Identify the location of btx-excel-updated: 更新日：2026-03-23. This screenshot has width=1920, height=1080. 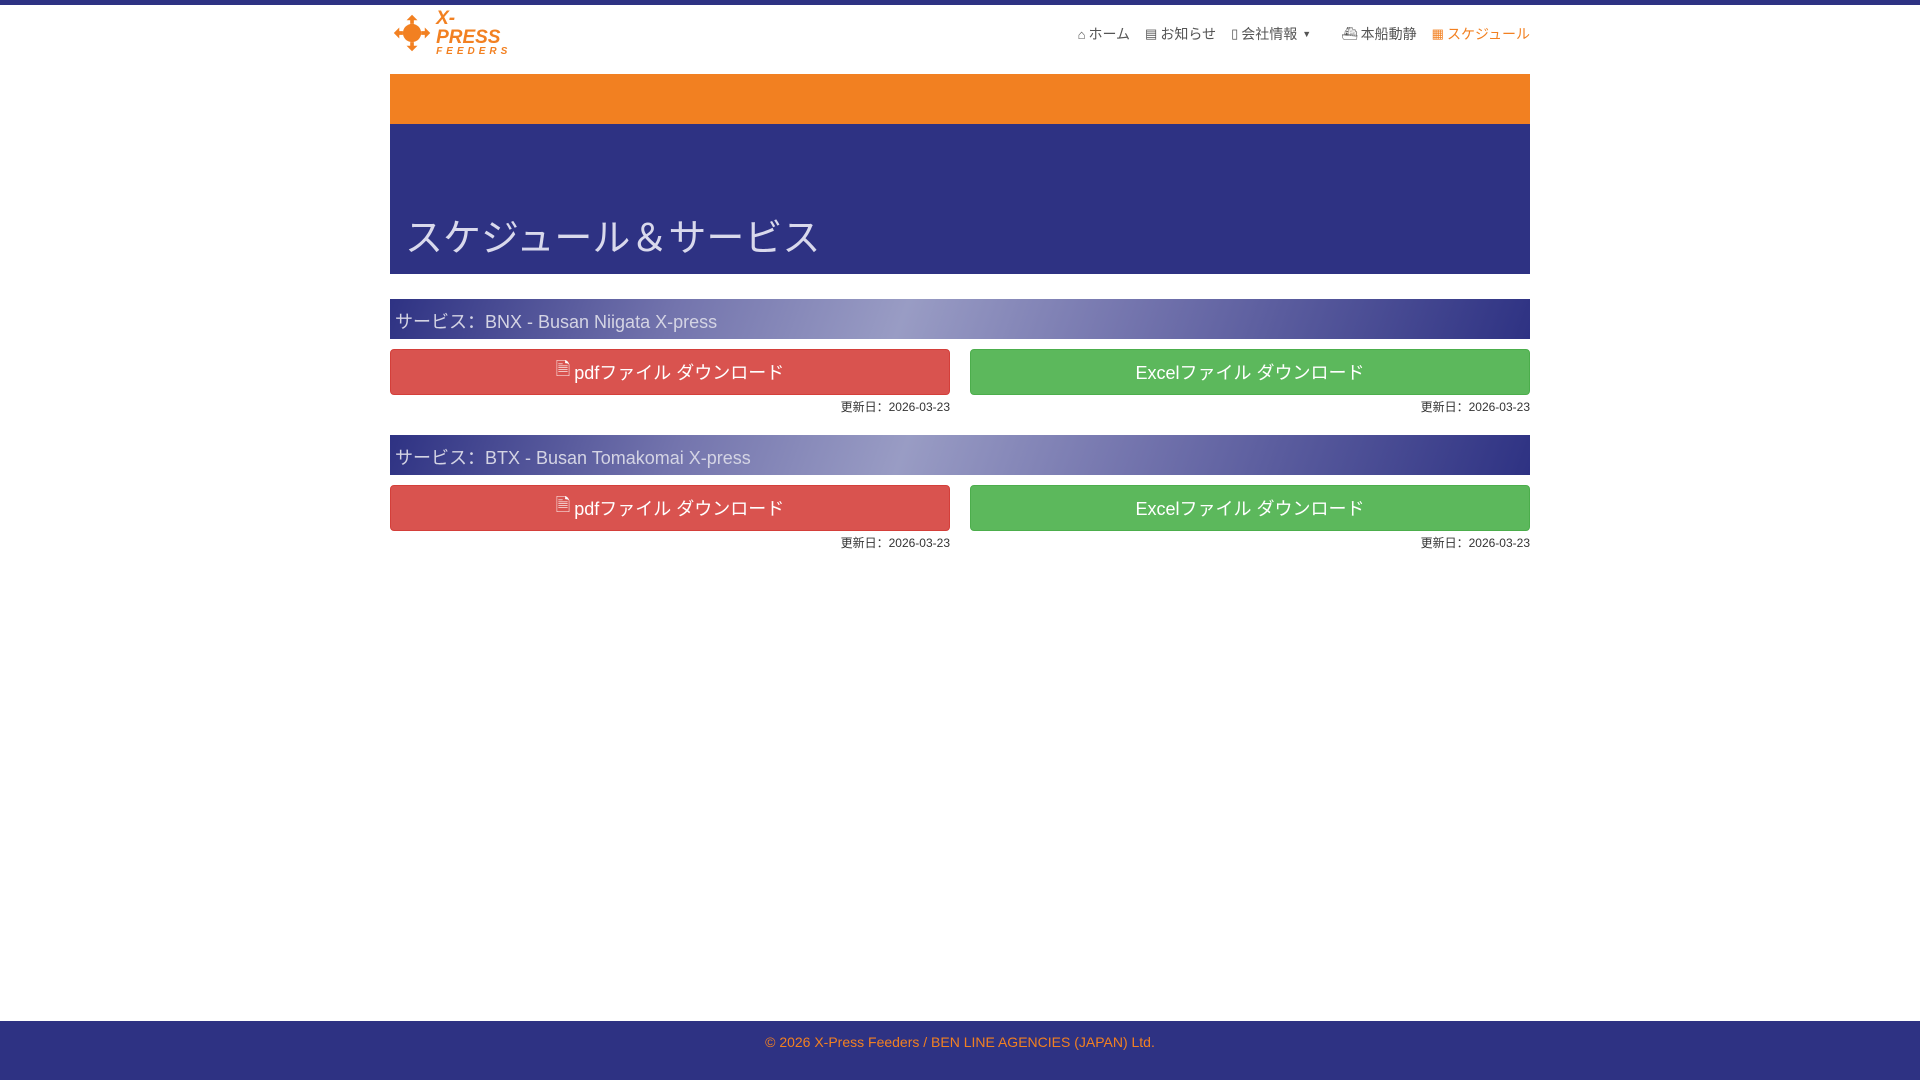
(1475, 543).